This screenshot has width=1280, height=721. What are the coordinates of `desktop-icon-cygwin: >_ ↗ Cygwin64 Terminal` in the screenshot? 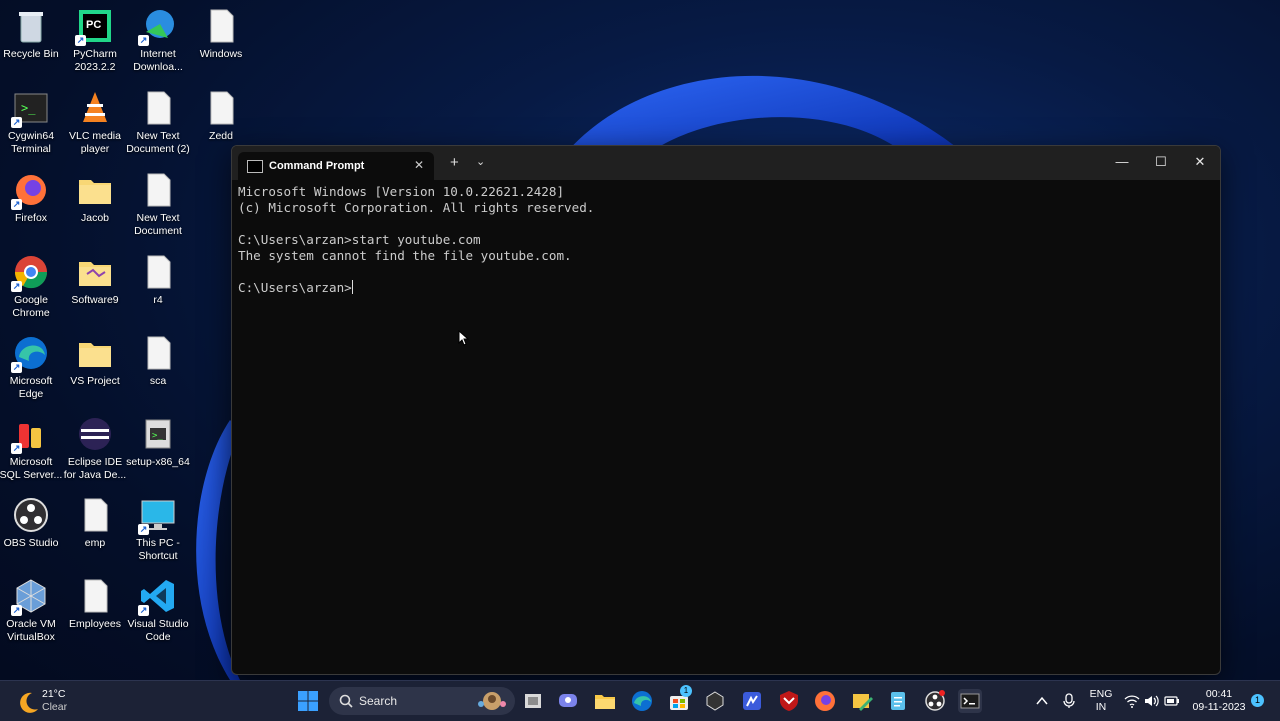 It's located at (32, 123).